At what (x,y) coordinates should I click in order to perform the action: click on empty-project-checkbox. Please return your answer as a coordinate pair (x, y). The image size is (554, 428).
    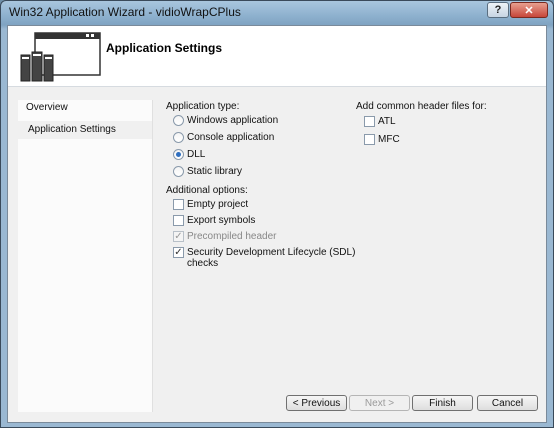
    Looking at the image, I should click on (178, 204).